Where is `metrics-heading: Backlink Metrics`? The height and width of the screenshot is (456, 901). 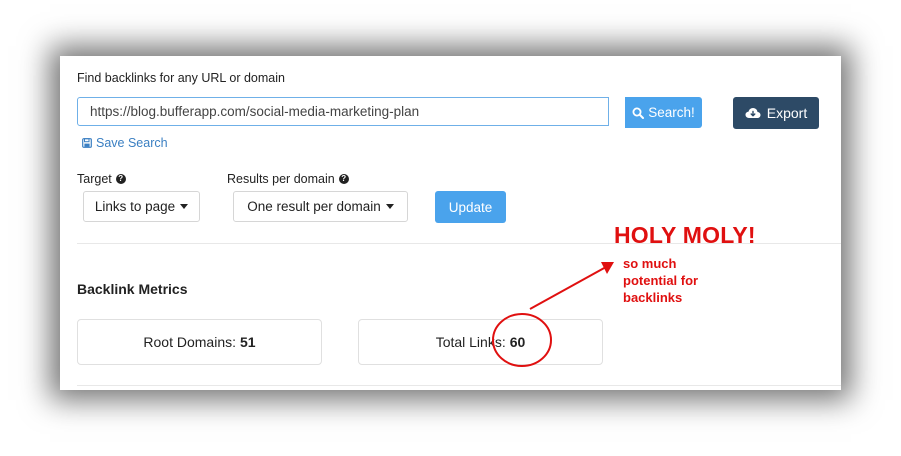 metrics-heading: Backlink Metrics is located at coordinates (132, 289).